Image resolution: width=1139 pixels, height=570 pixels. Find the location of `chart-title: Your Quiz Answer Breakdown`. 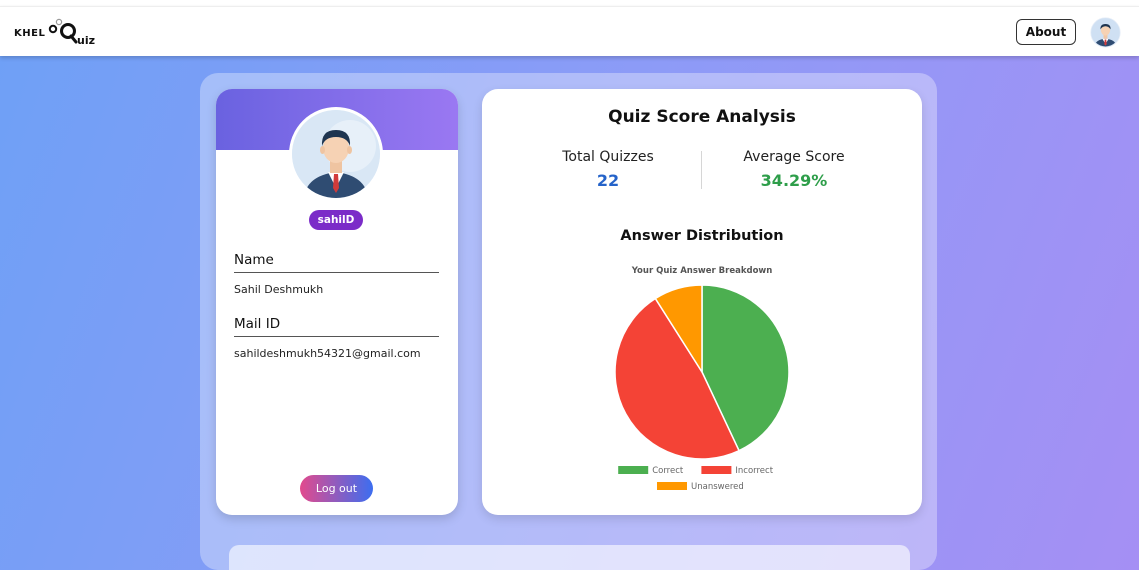

chart-title: Your Quiz Answer Breakdown is located at coordinates (702, 271).